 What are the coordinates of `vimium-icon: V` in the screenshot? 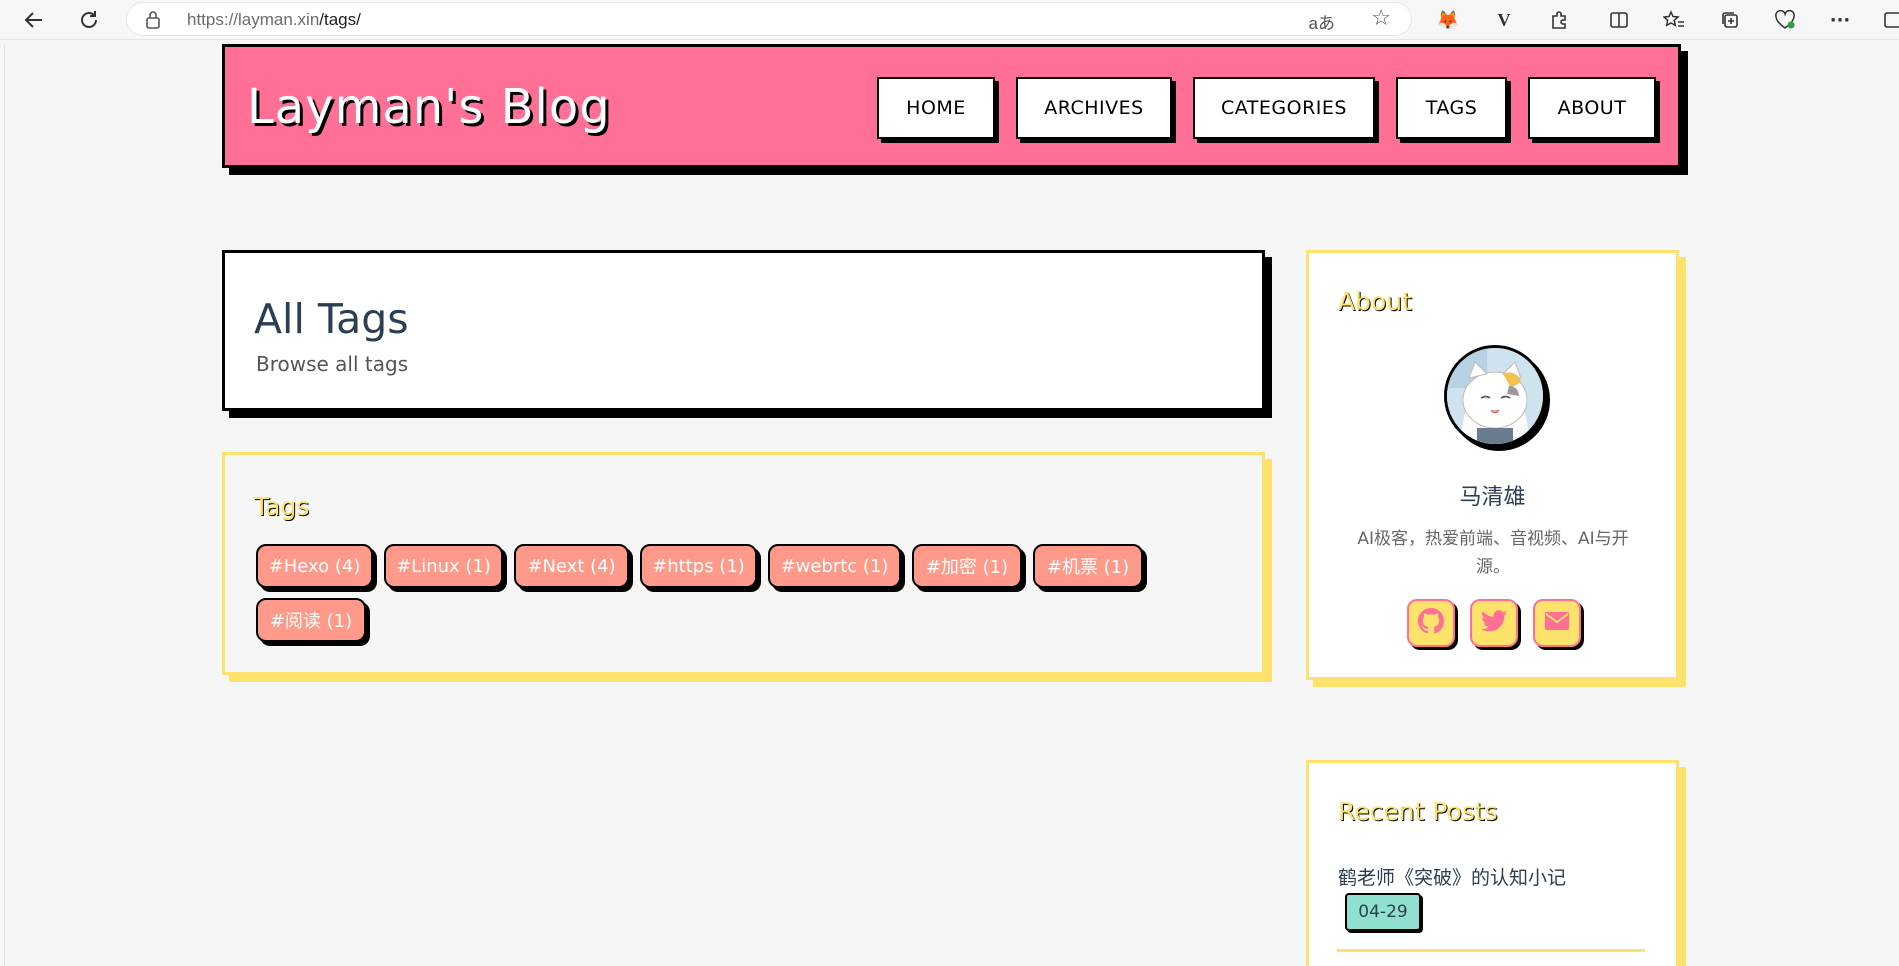 It's located at (1504, 20).